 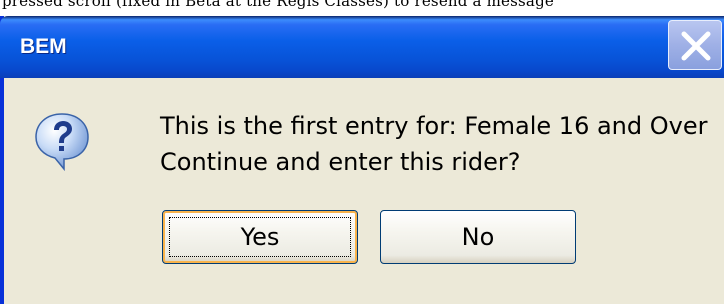 I want to click on yes-button-label: Yes, so click(x=260, y=237).